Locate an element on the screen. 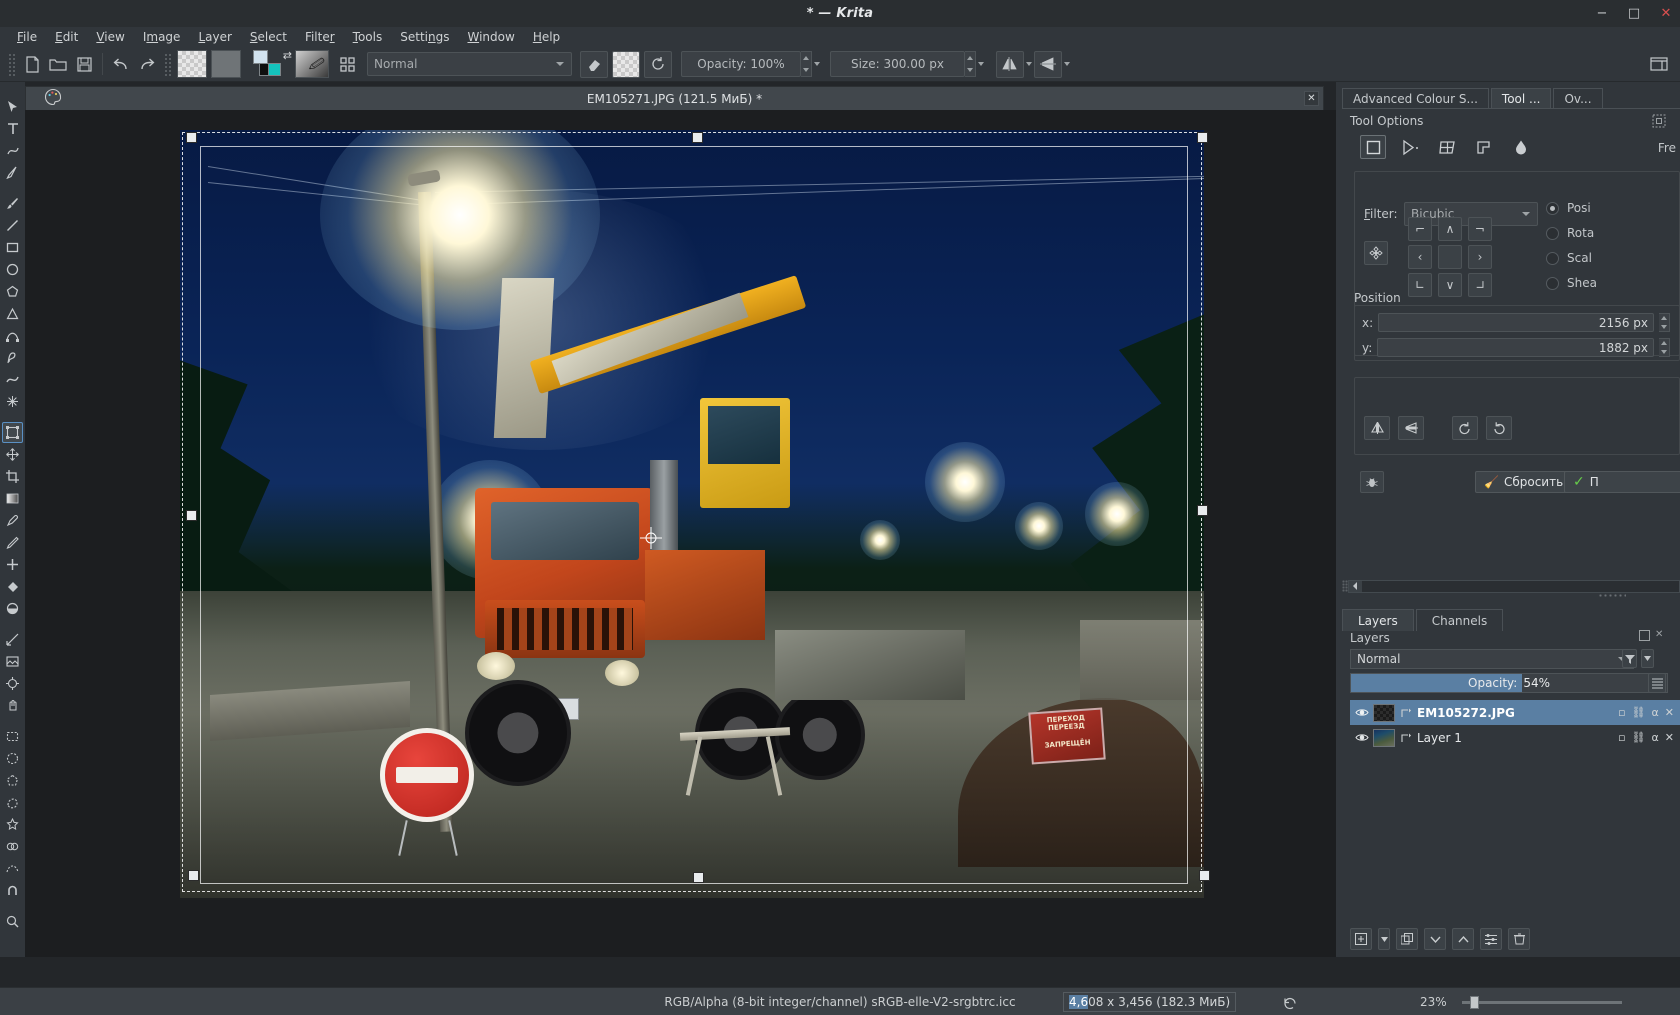 This screenshot has width=1680, height=1015. tool-transform is located at coordinates (12, 432).